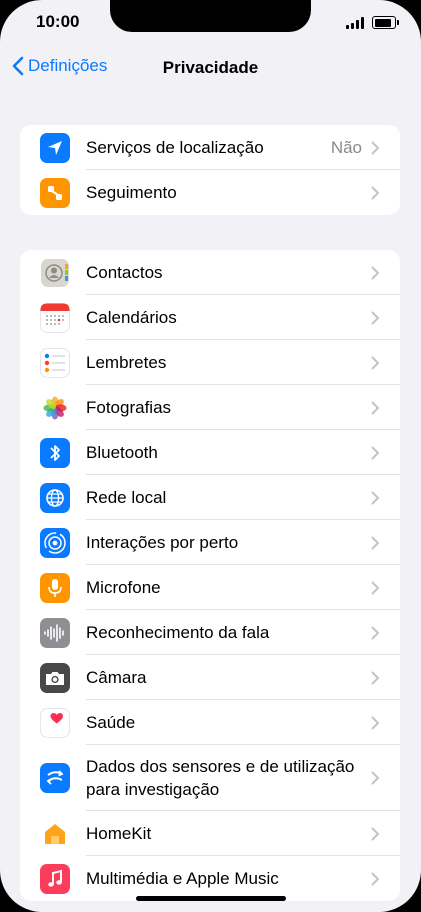  What do you see at coordinates (210, 362) in the screenshot?
I see `row-reminders: Lembretes` at bounding box center [210, 362].